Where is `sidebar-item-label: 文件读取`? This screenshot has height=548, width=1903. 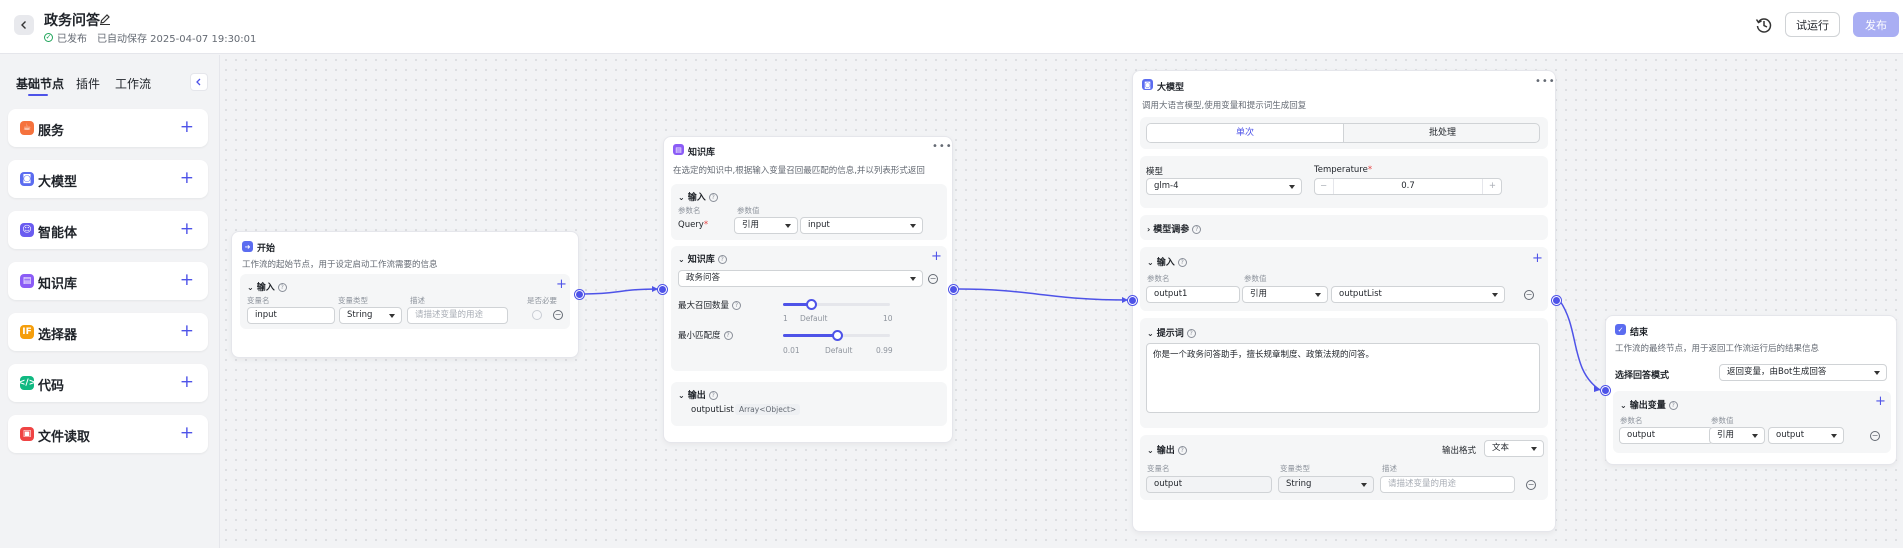 sidebar-item-label: 文件读取 is located at coordinates (64, 437).